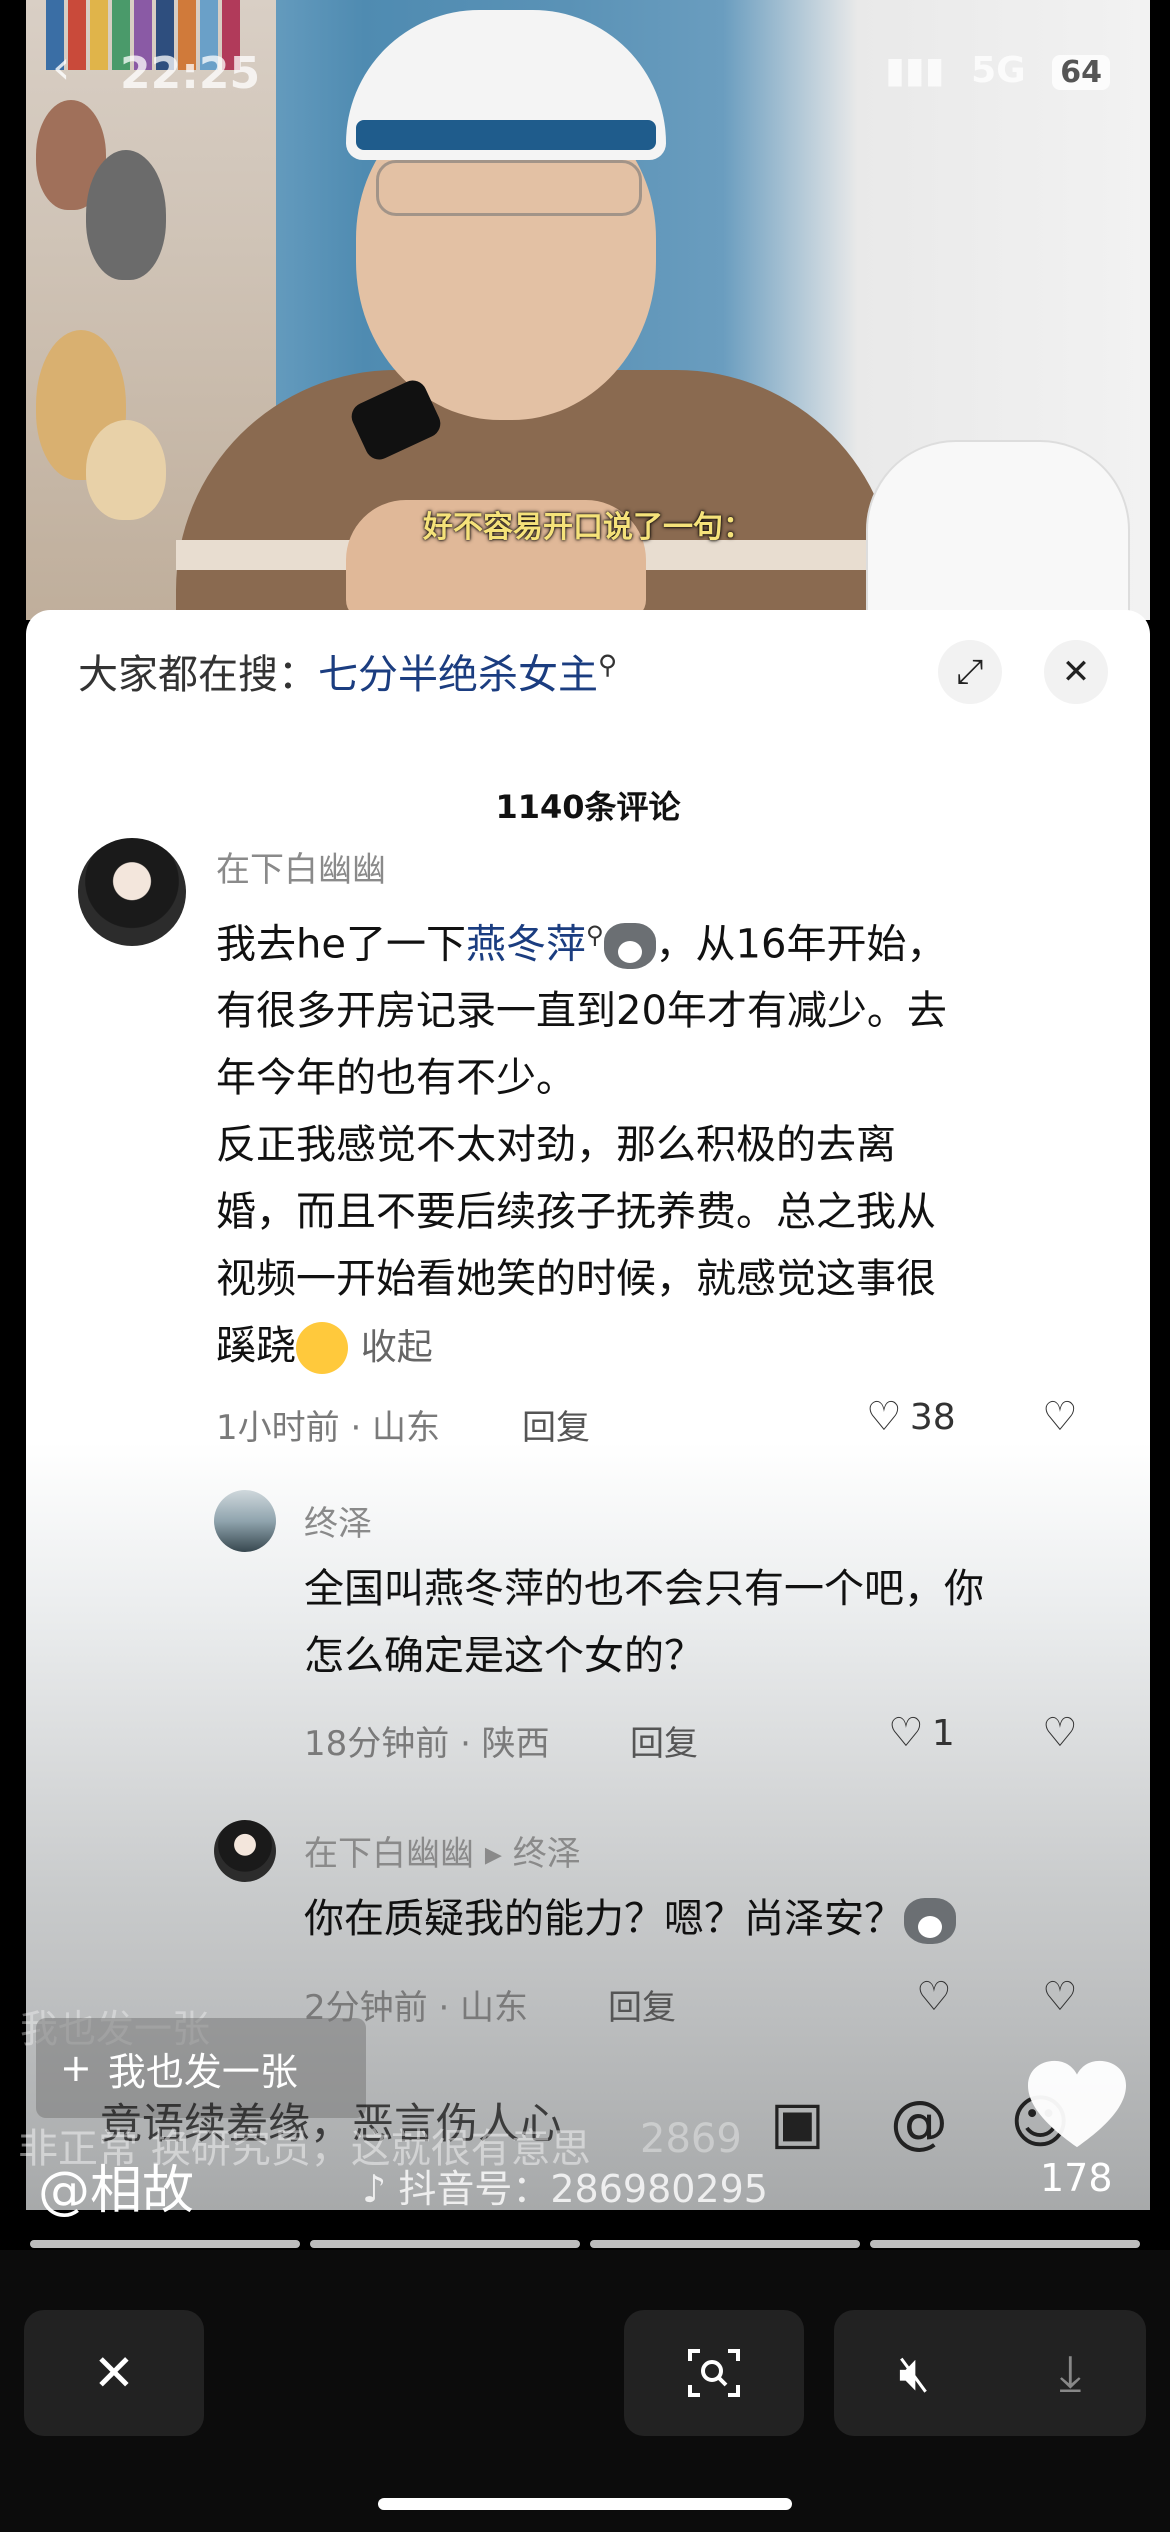 The image size is (1170, 2532). I want to click on author-handle: @相故, so click(116, 2185).